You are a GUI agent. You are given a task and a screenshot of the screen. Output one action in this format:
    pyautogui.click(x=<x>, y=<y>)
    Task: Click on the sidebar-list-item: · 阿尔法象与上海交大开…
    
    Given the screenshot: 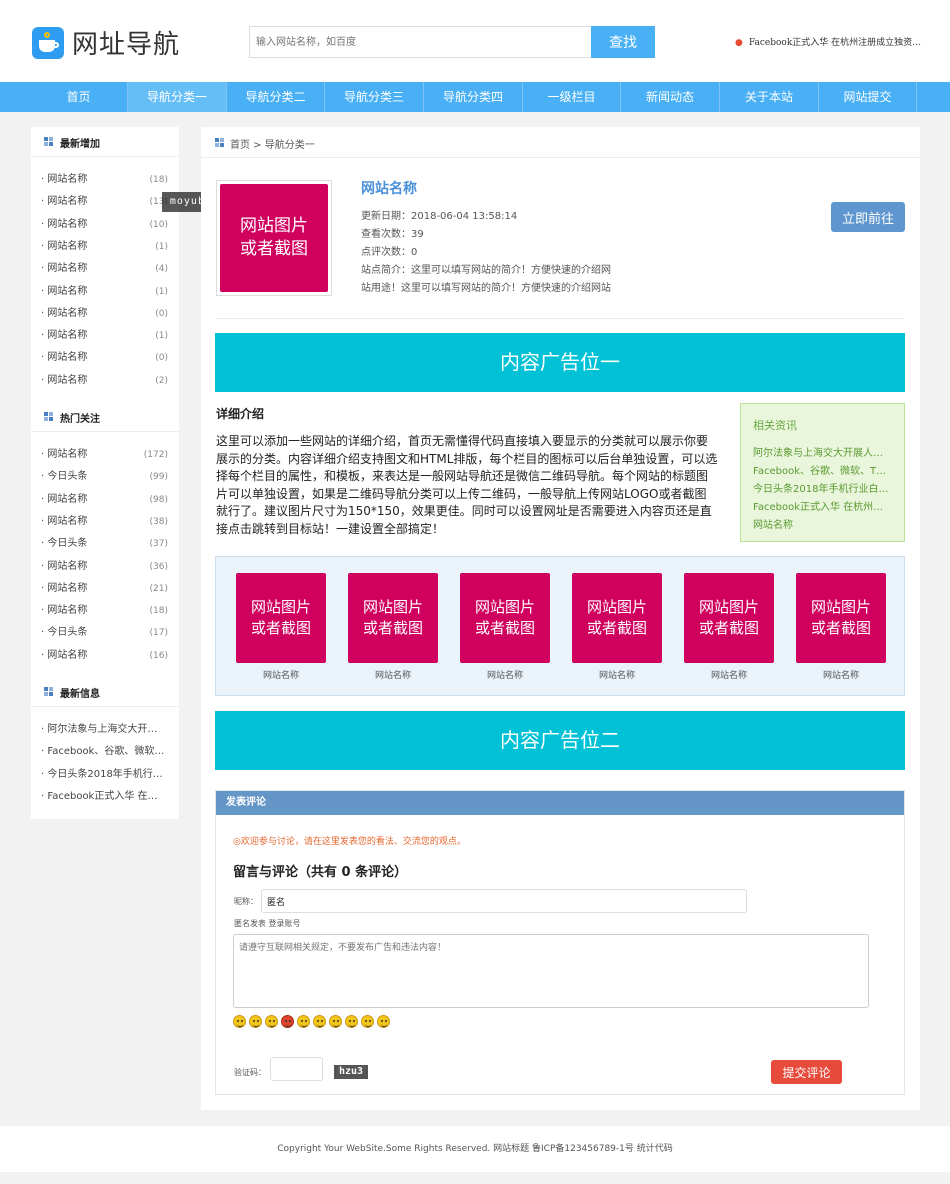 What is the action you would take?
    pyautogui.click(x=106, y=730)
    